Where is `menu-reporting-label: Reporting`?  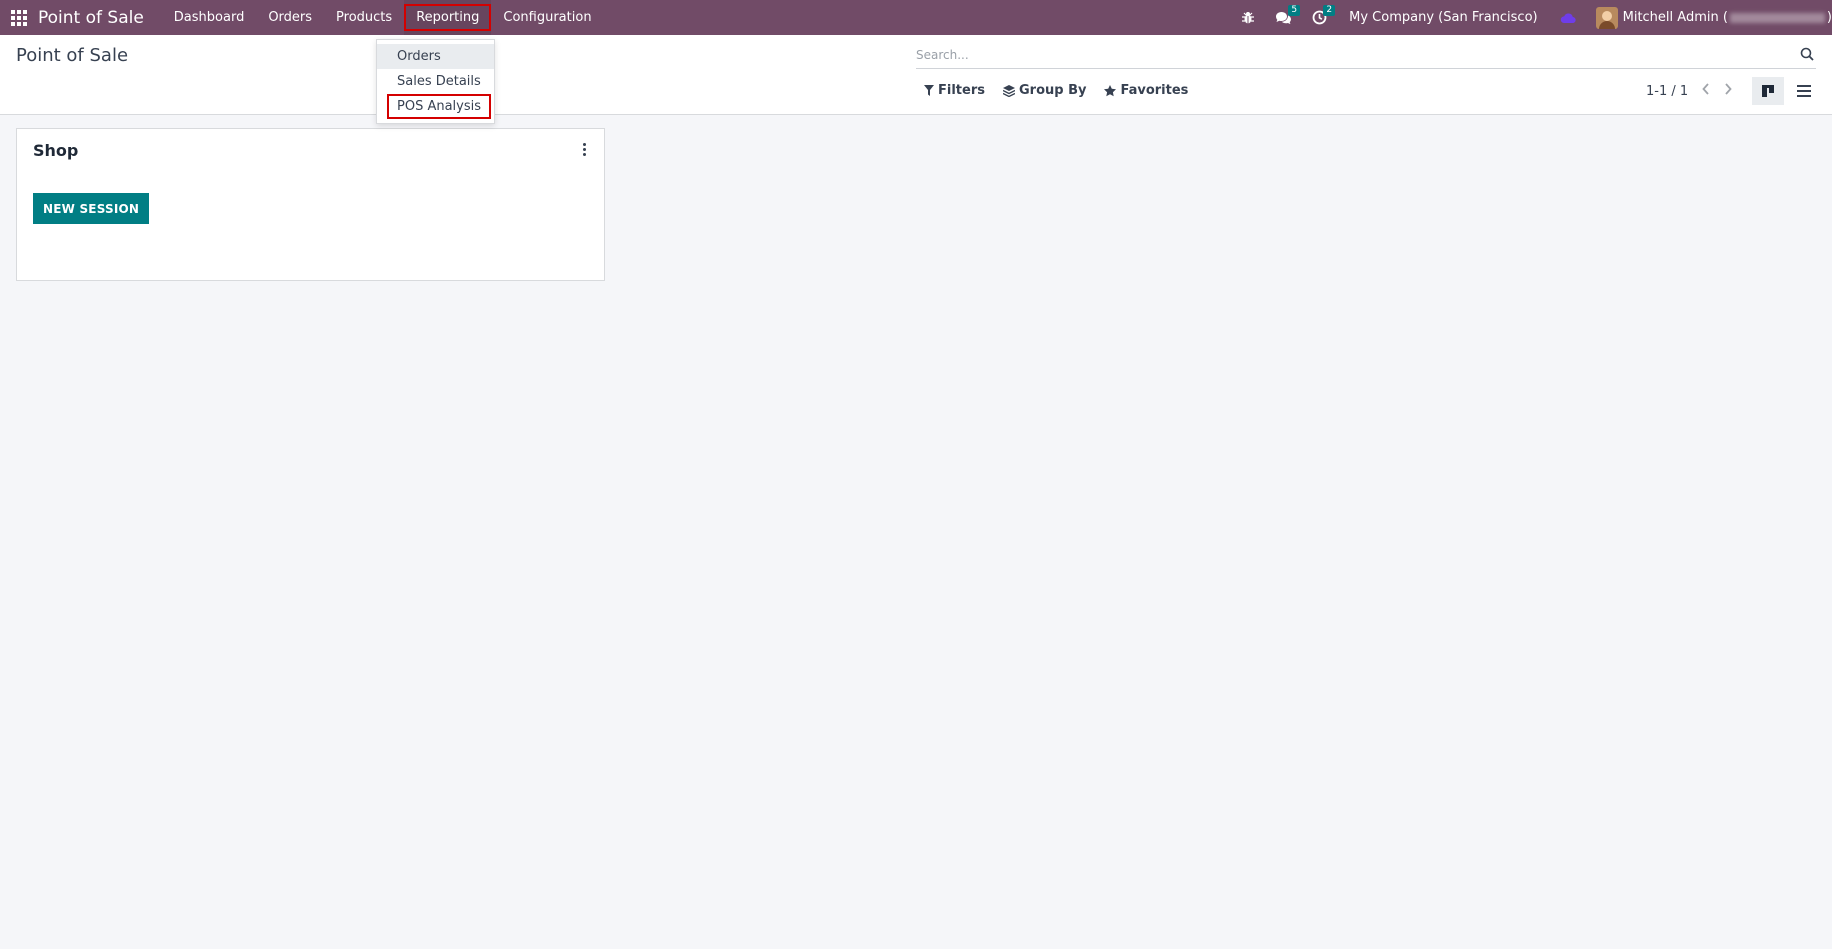 menu-reporting-label: Reporting is located at coordinates (448, 17).